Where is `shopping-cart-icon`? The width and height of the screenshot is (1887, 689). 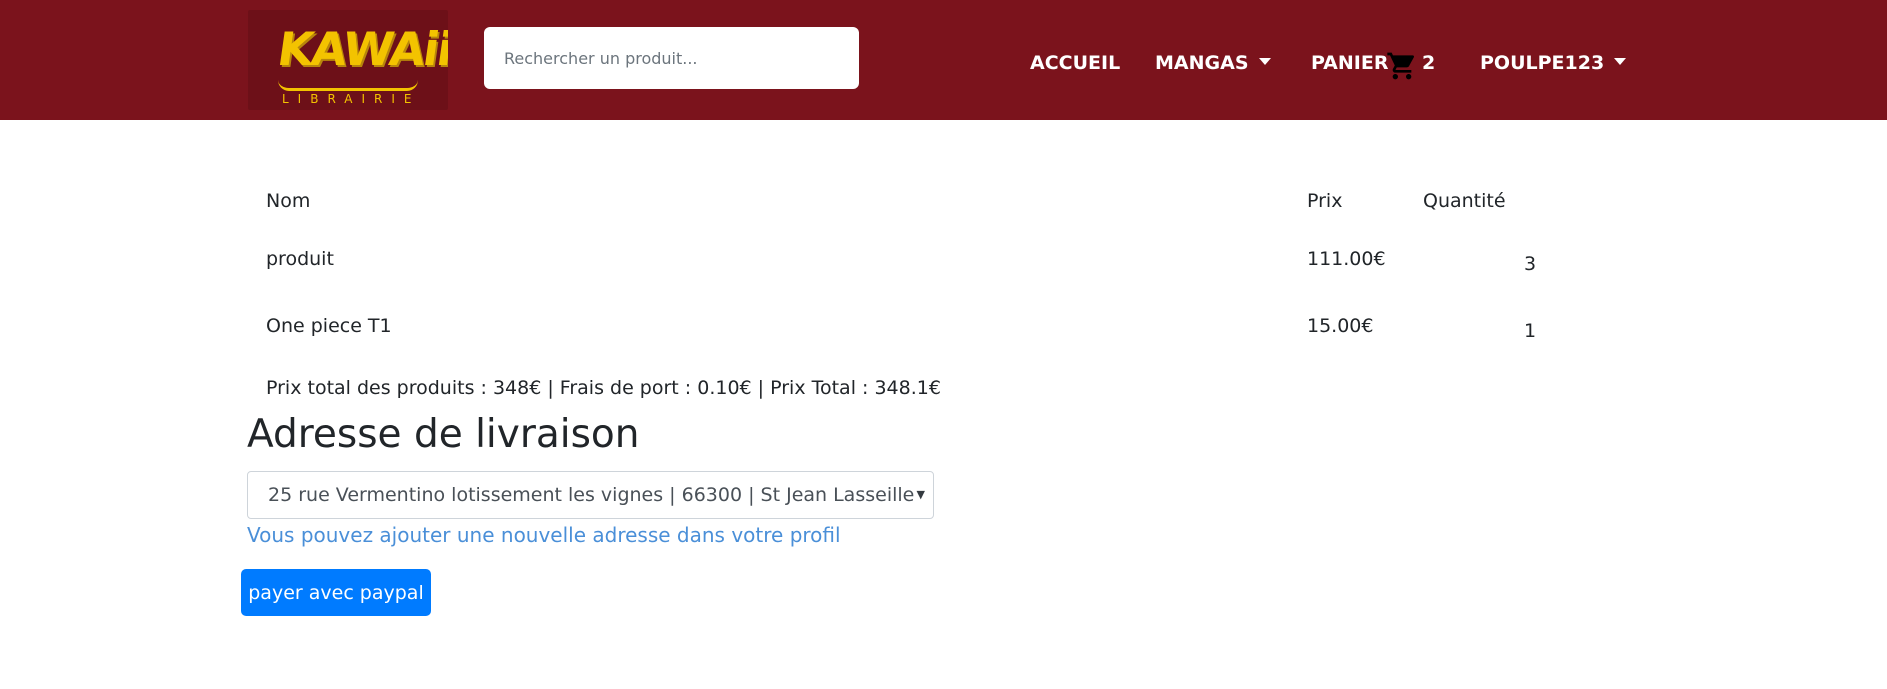
shopping-cart-icon is located at coordinates (1402, 66).